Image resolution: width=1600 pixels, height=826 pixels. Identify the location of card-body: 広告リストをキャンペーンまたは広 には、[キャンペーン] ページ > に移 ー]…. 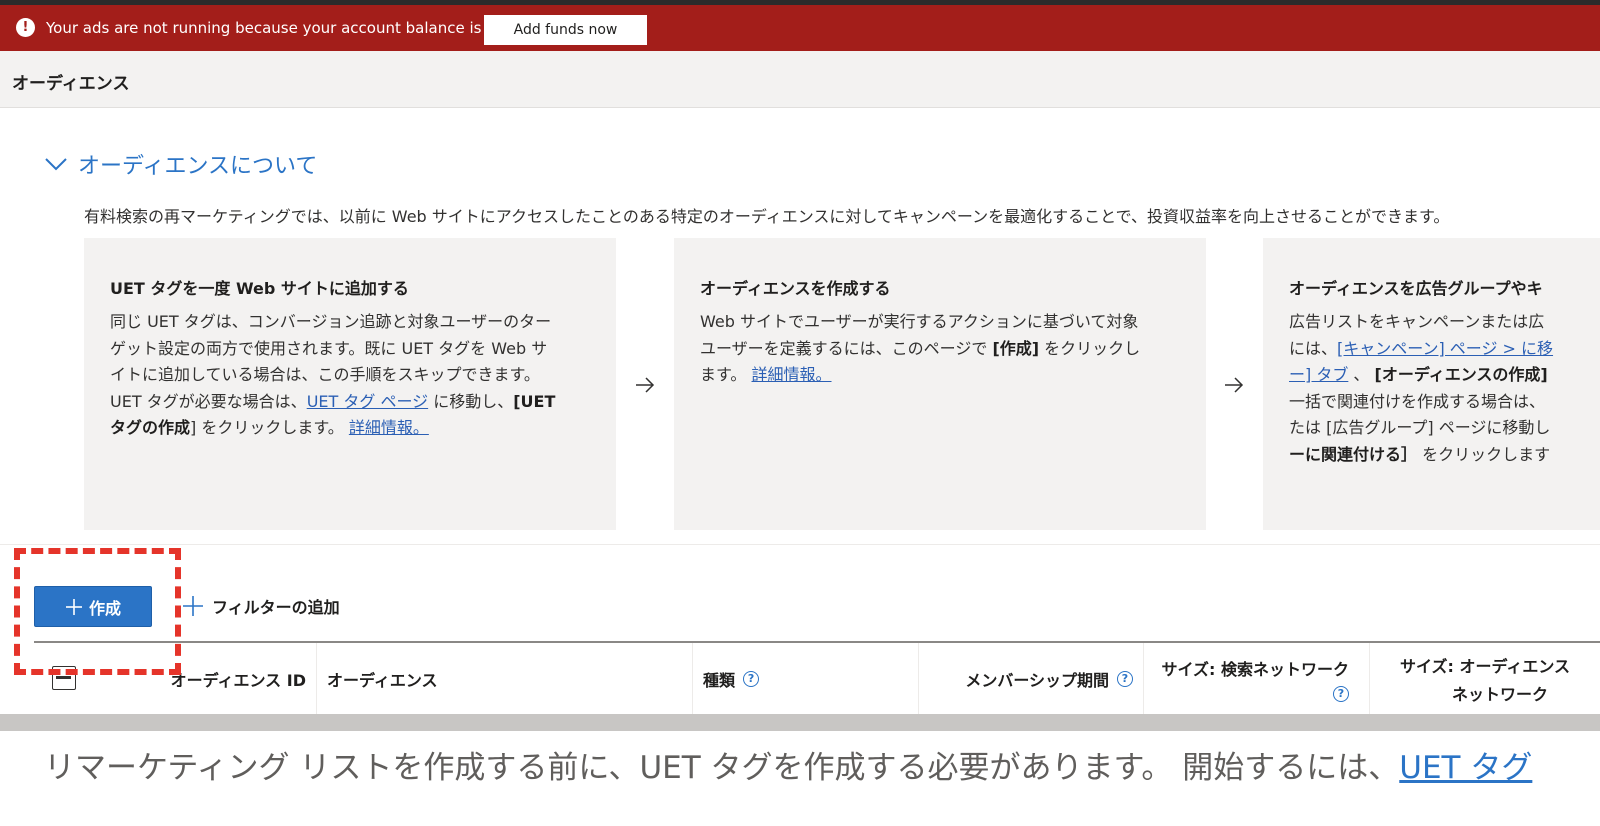
(1421, 388).